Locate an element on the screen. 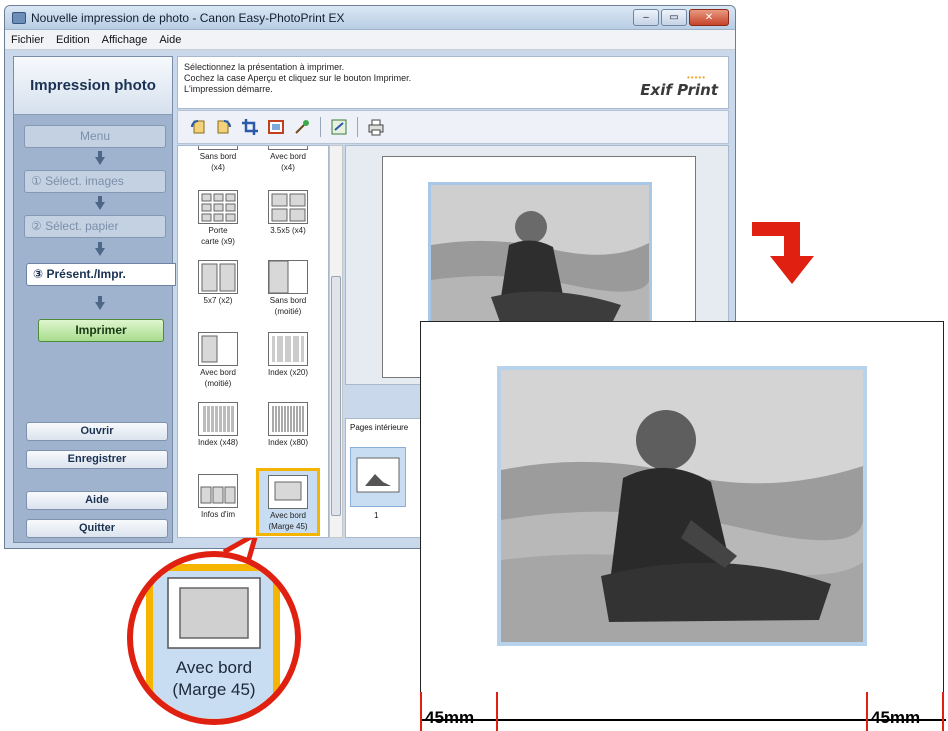 The width and height of the screenshot is (948, 731). callout-label-line1: Avec bord is located at coordinates (214, 667).